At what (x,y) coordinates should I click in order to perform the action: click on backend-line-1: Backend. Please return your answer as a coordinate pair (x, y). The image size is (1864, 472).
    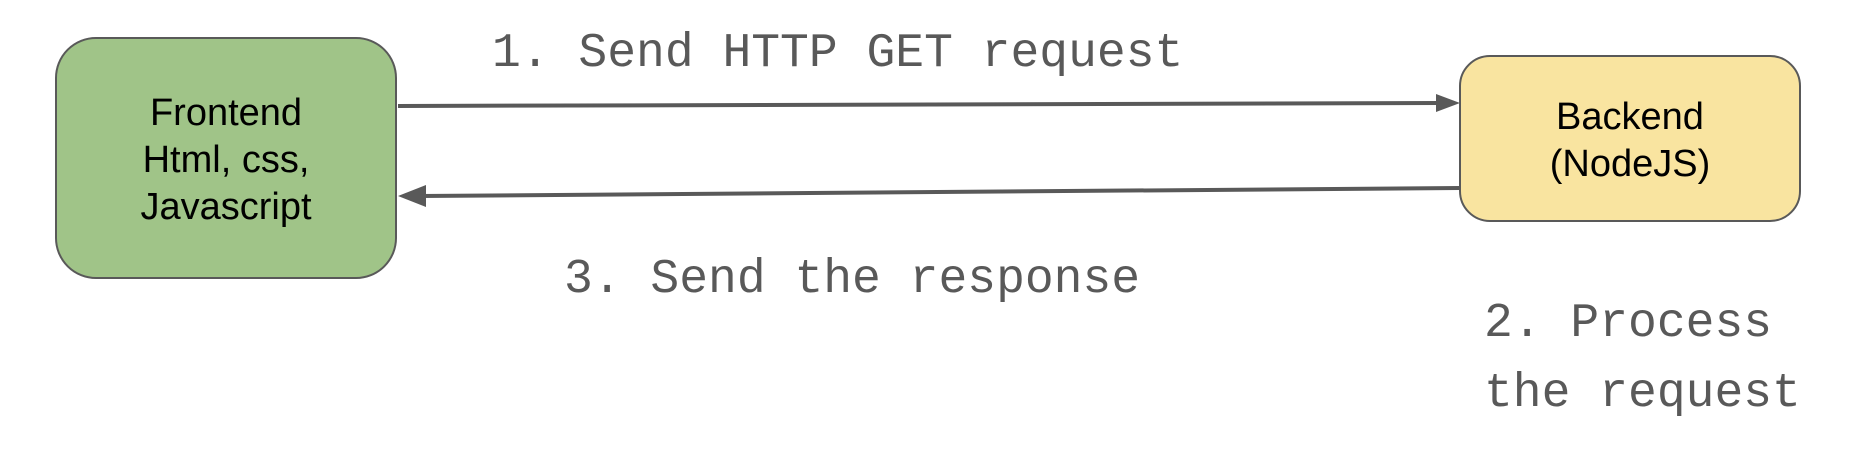
    Looking at the image, I should click on (1630, 117).